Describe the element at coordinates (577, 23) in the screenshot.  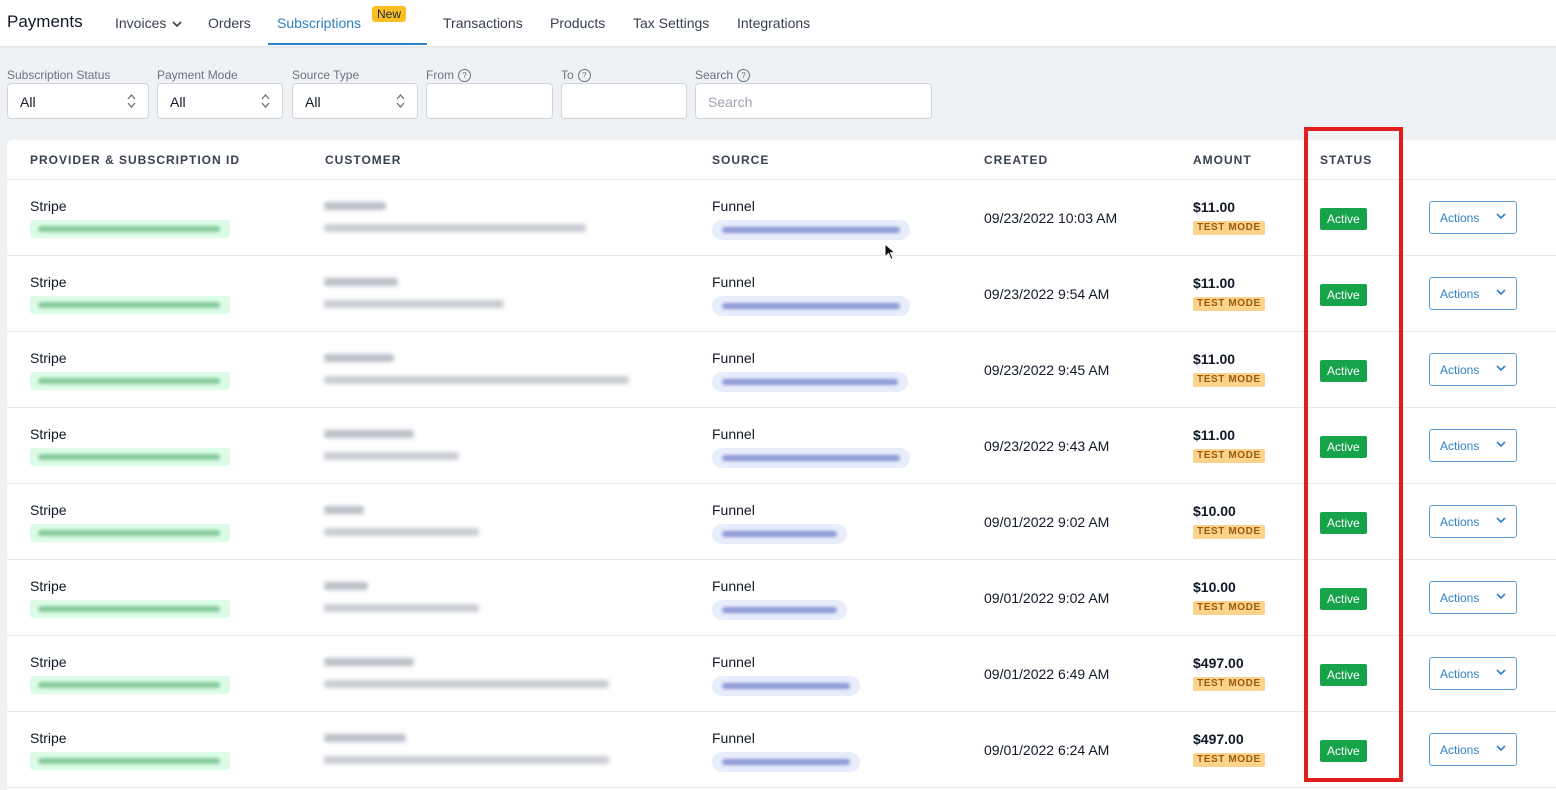
I see `tab-products: Products` at that location.